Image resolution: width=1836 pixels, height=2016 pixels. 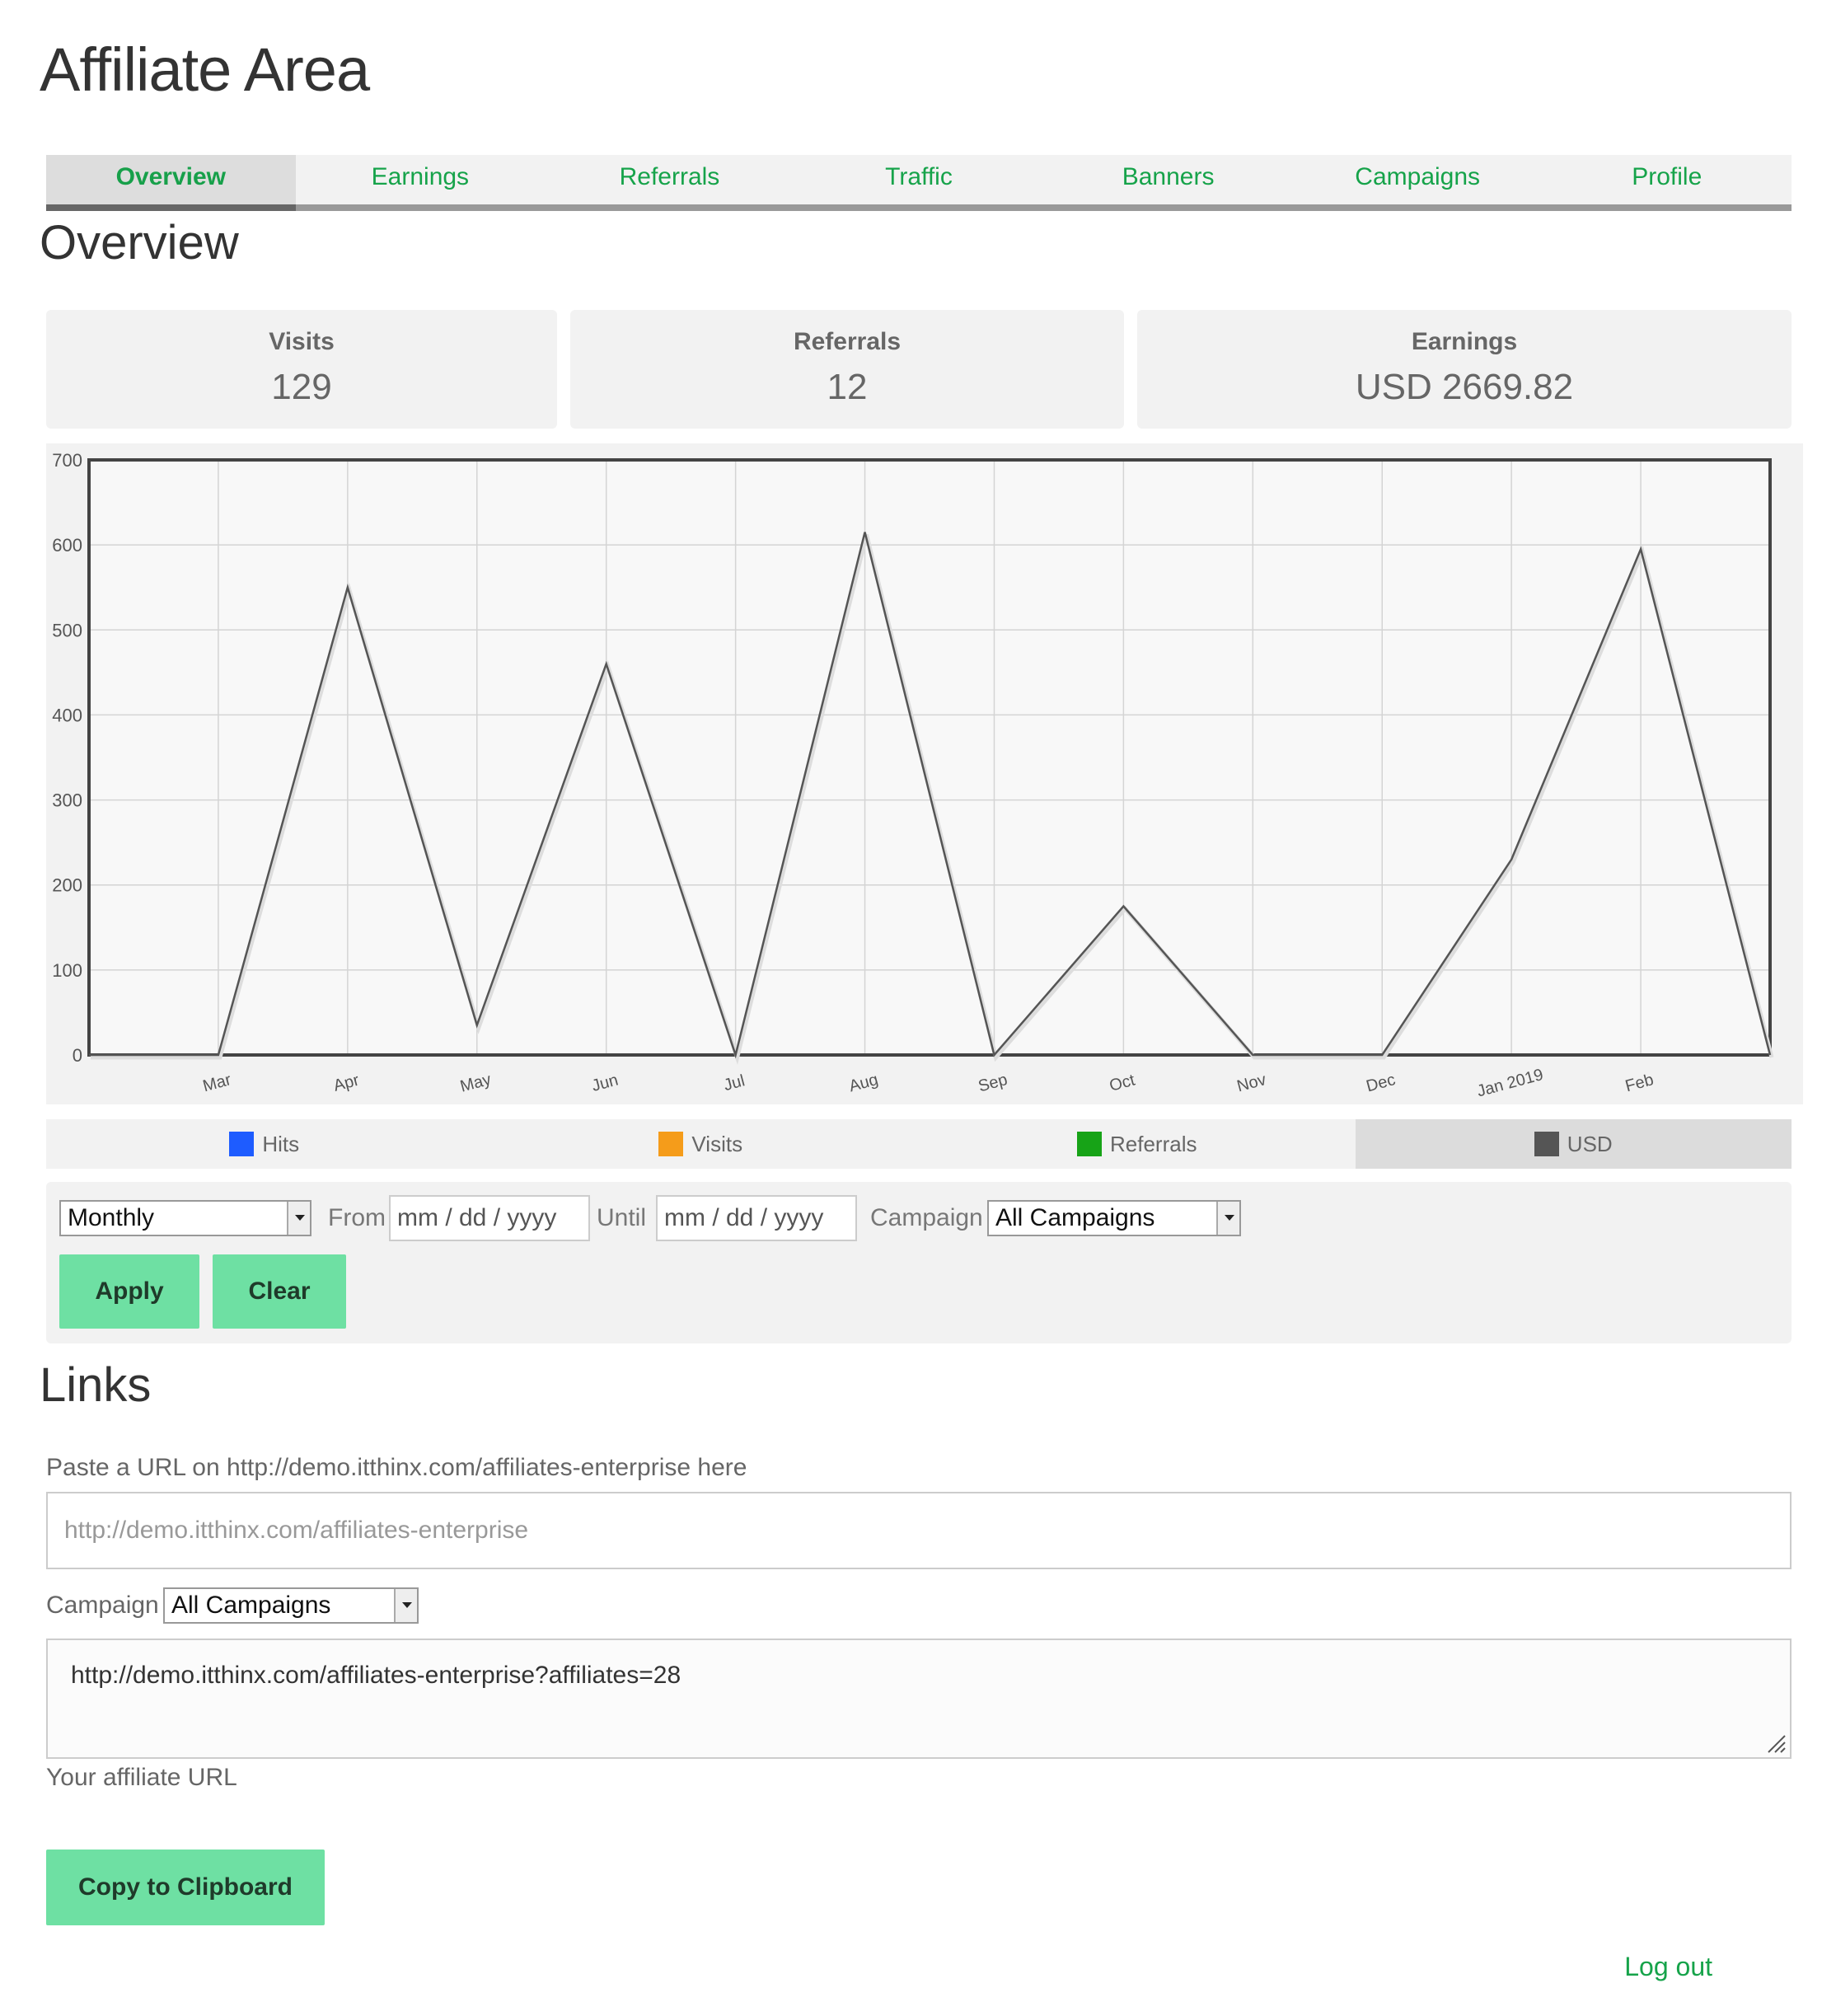 What do you see at coordinates (77, 1055) in the screenshot?
I see `y-tick-label: 0` at bounding box center [77, 1055].